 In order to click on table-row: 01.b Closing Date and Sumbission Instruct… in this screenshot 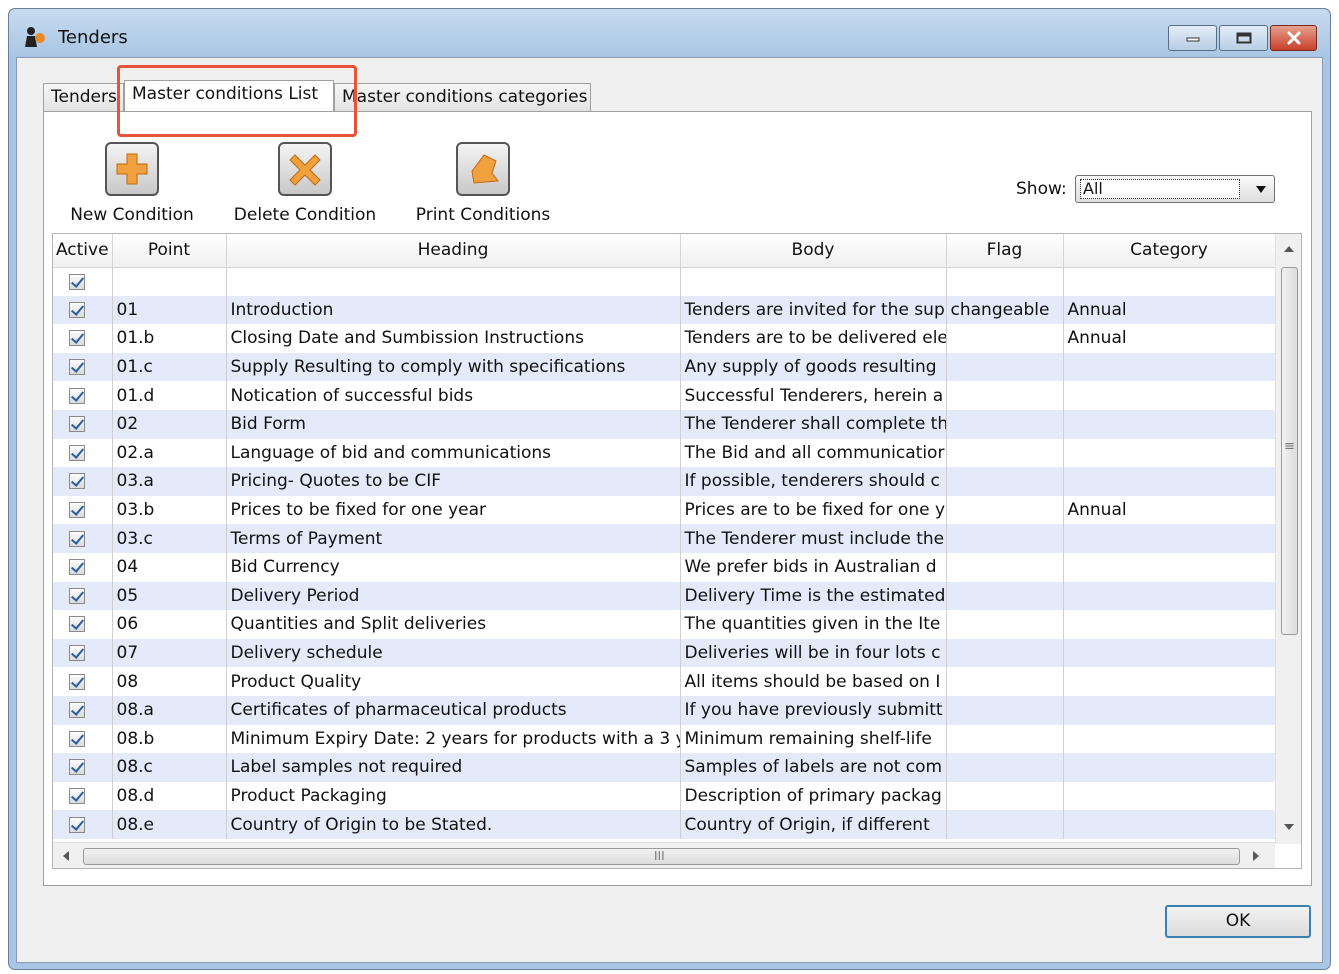, I will do `click(664, 338)`.